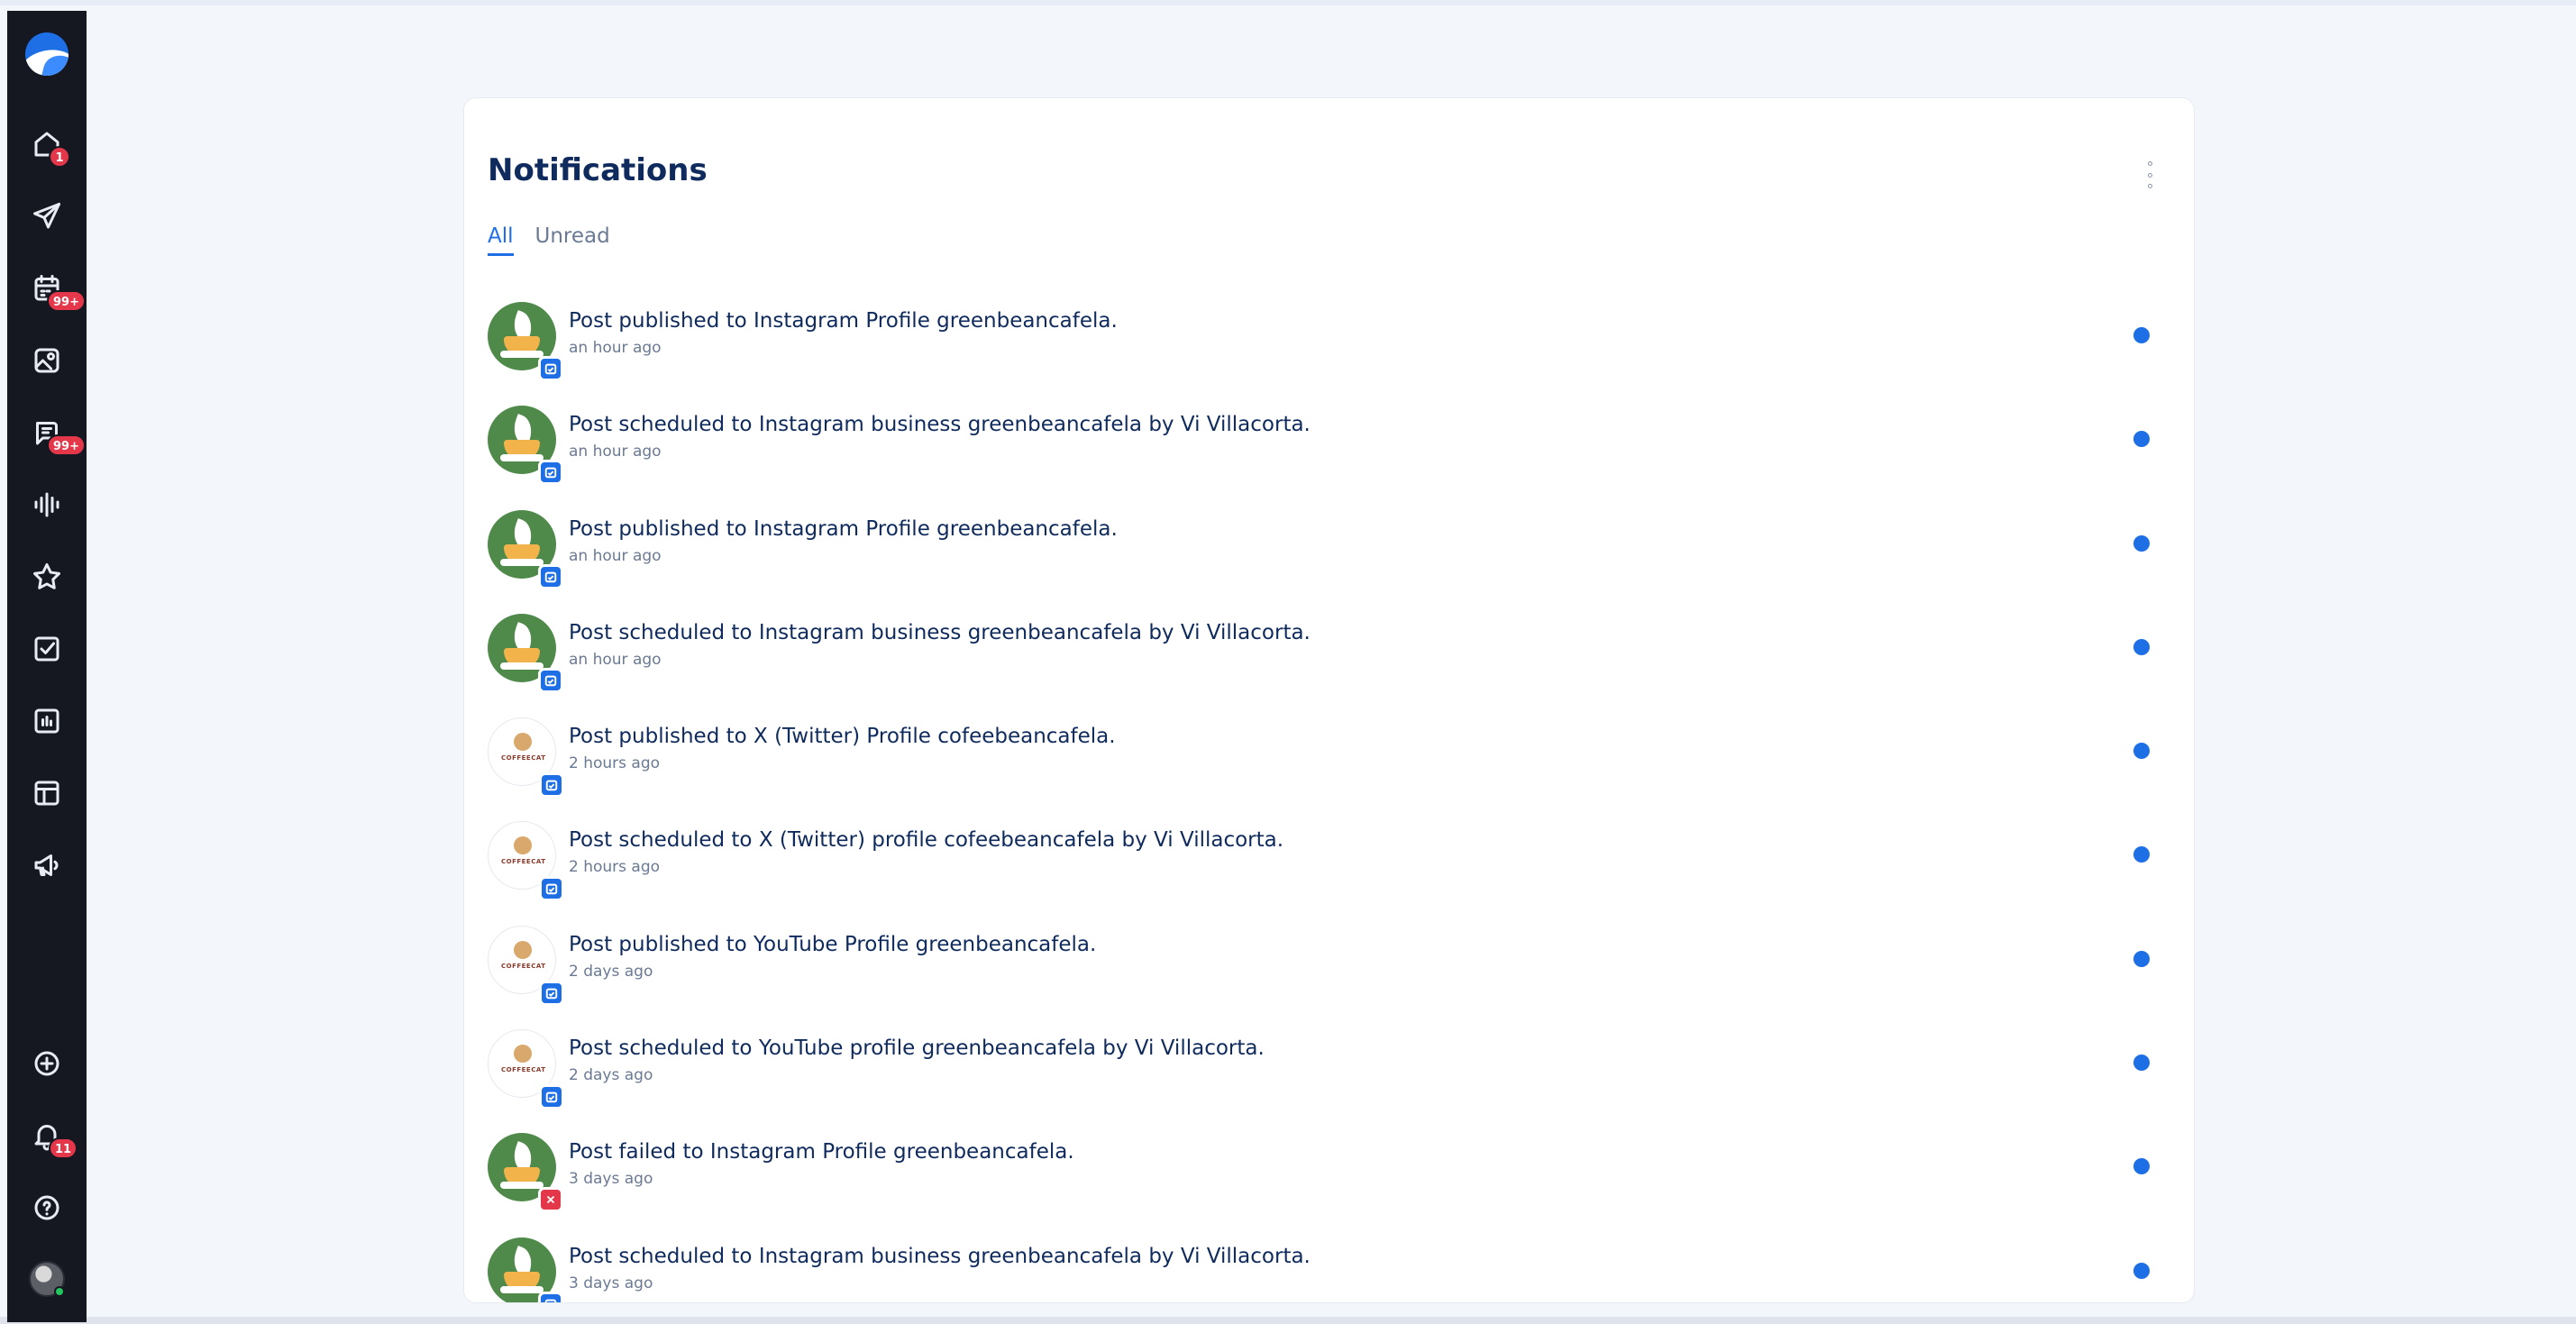  I want to click on nav-layout, so click(47, 793).